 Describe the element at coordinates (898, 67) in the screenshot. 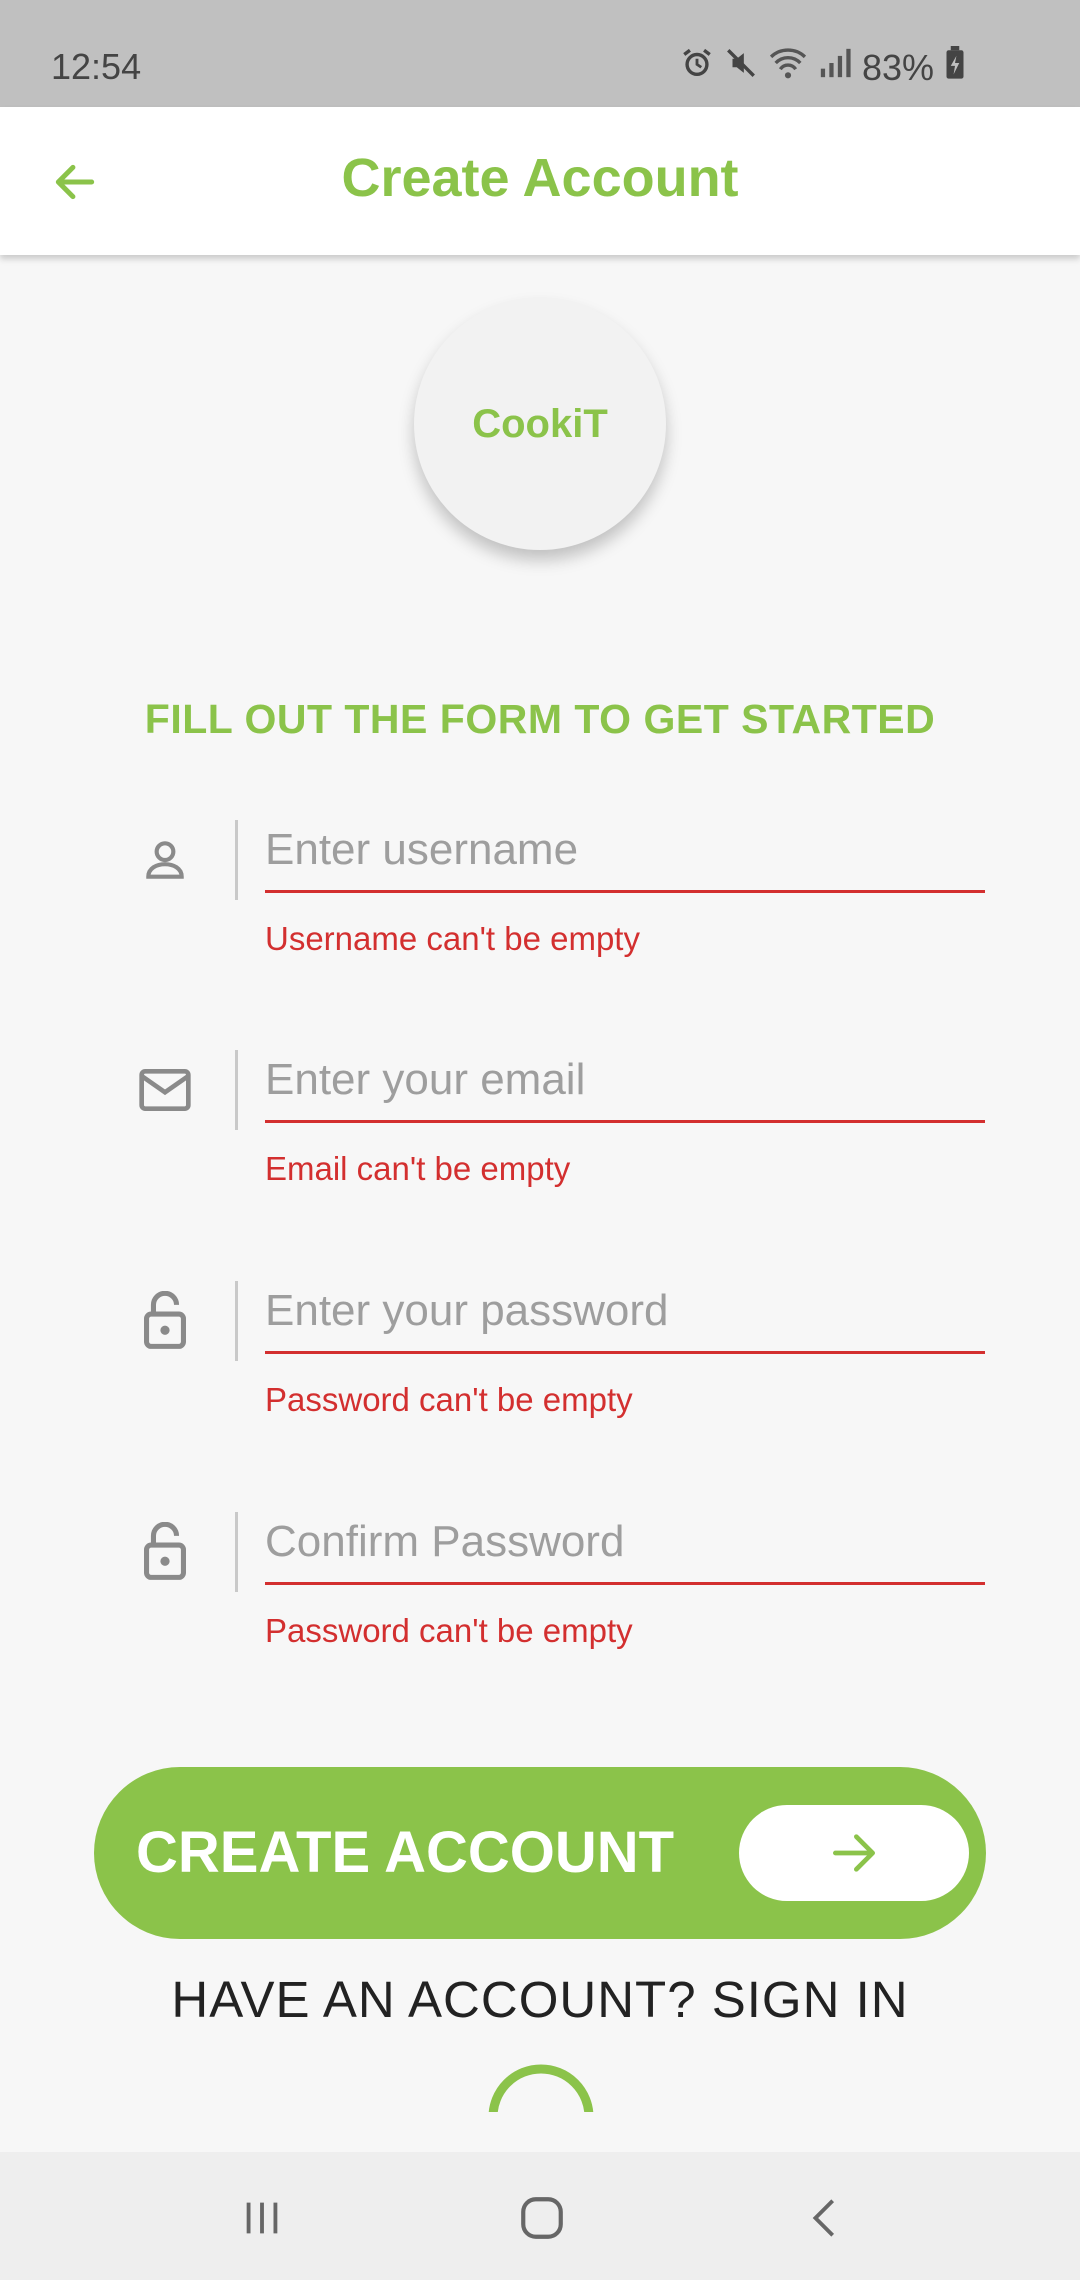

I see `battery-percent: 83%` at that location.